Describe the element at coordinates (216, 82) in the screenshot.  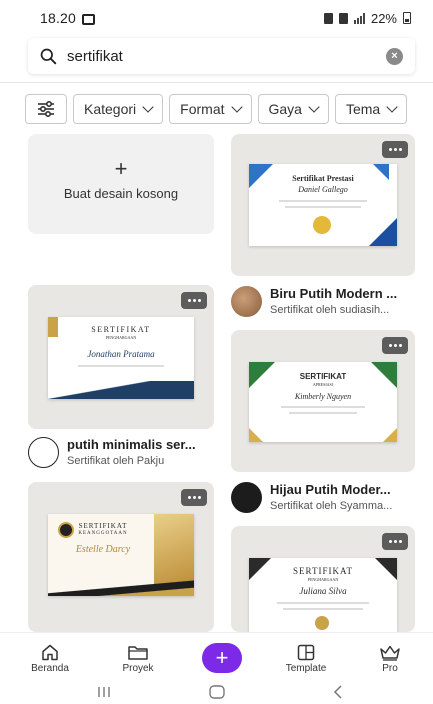
I see `divider` at that location.